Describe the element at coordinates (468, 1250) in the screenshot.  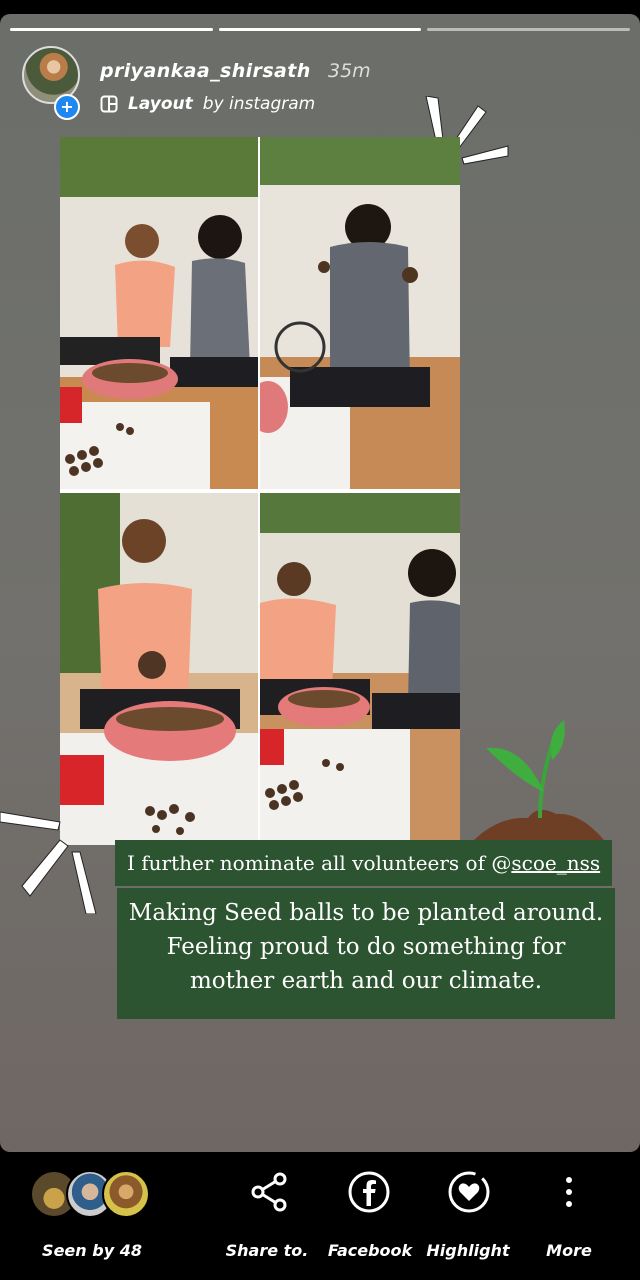
I see `highlight-button: Highlight` at that location.